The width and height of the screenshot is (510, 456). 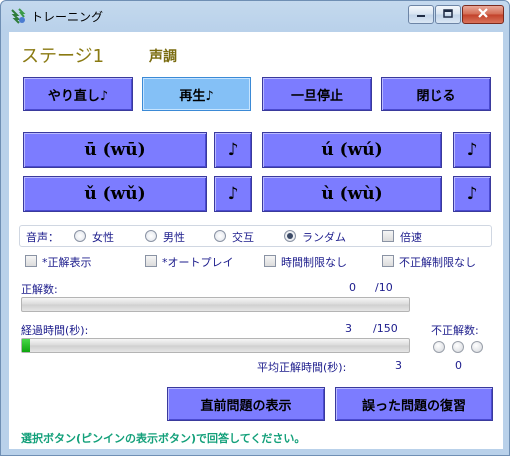 I want to click on no-time-limit-checkbox, so click(x=270, y=261).